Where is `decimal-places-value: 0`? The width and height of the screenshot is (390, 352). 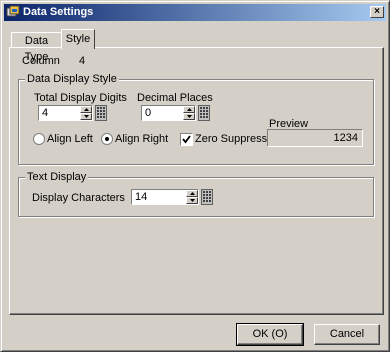
decimal-places-value: 0 is located at coordinates (148, 113).